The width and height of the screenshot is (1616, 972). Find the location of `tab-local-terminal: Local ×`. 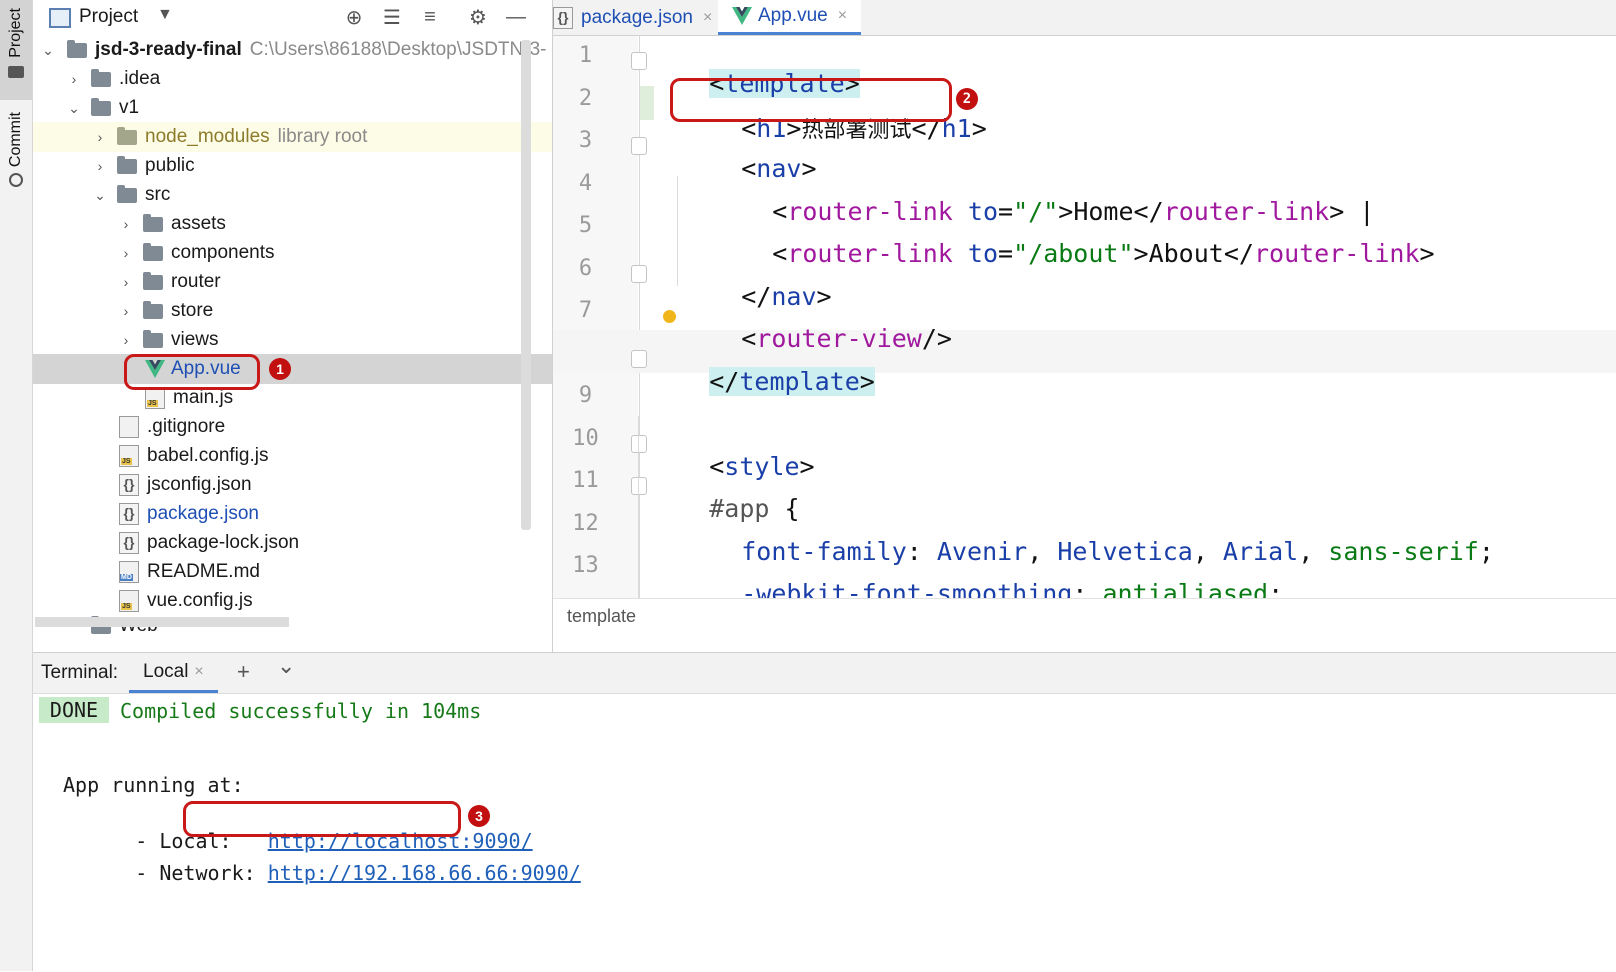

tab-local-terminal: Local × is located at coordinates (173, 673).